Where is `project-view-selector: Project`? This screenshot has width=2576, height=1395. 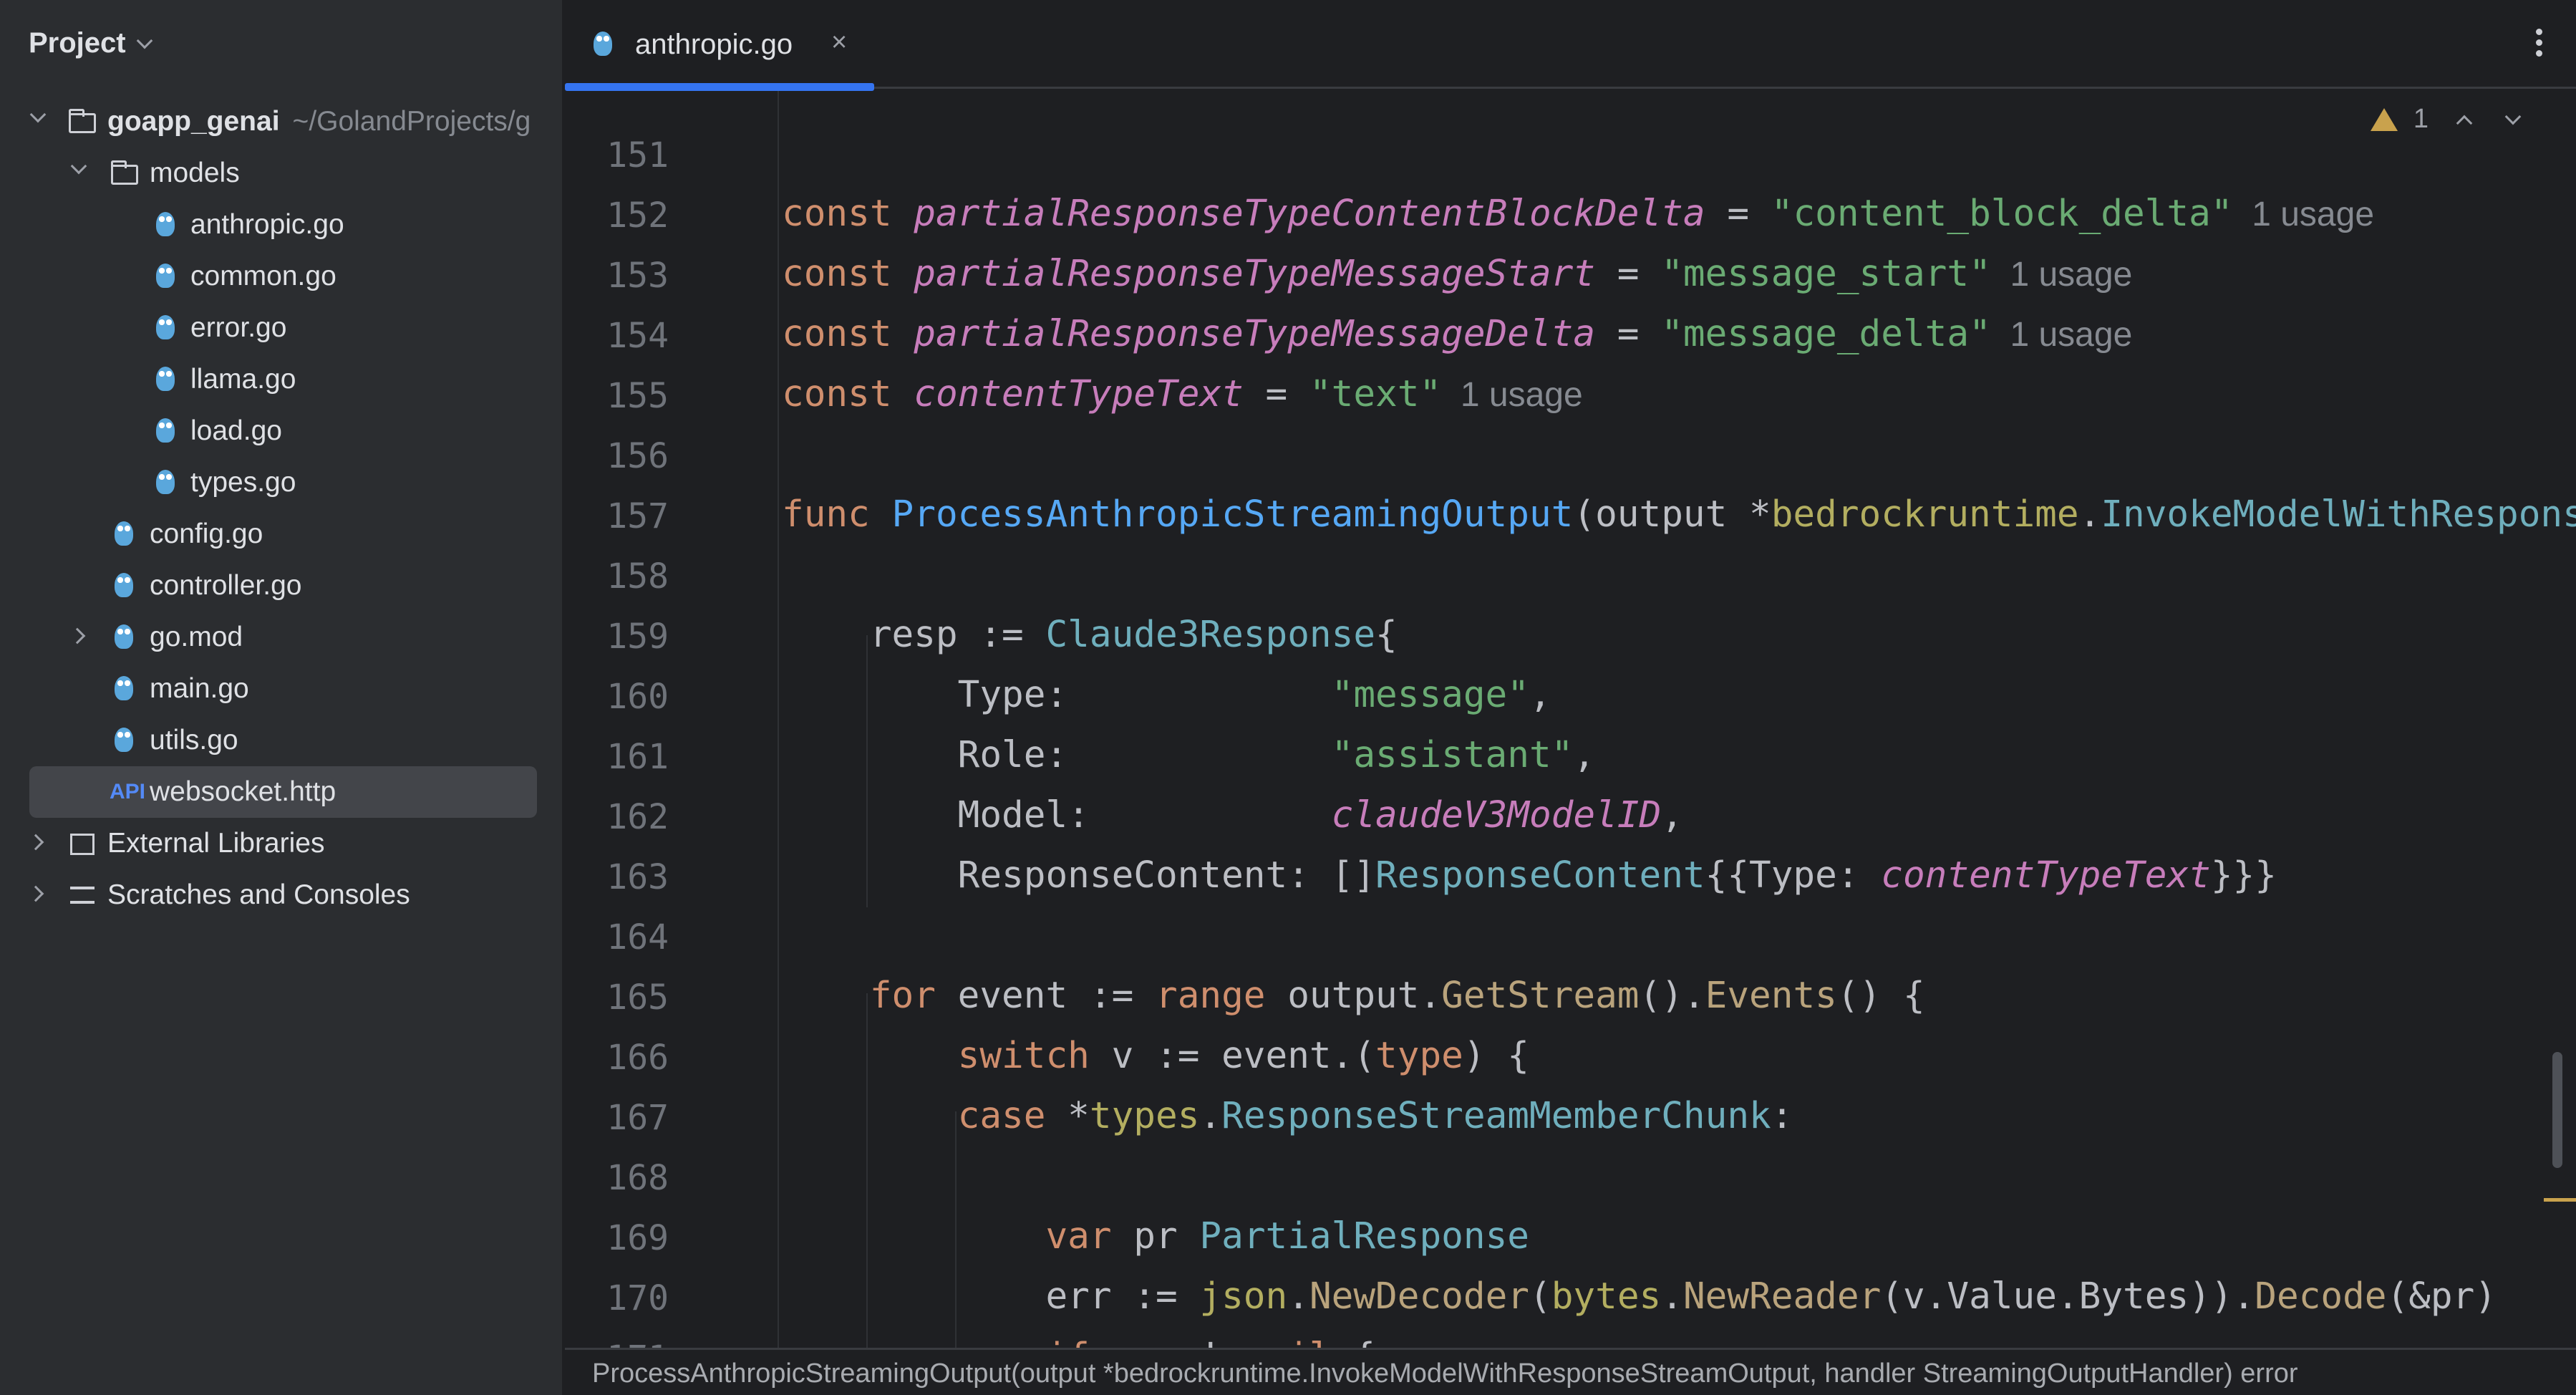 project-view-selector: Project is located at coordinates (90, 43).